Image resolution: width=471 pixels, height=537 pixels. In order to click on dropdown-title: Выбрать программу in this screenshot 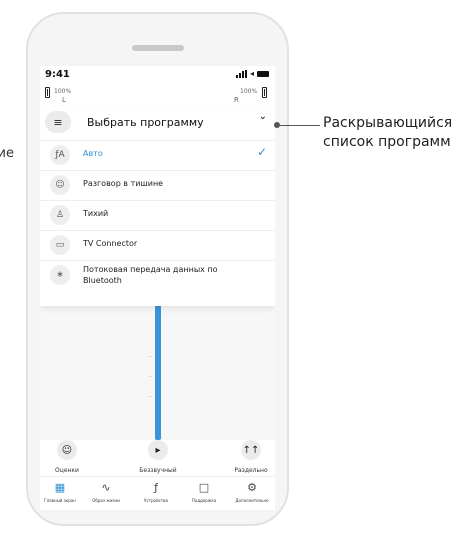, I will do `click(145, 122)`.